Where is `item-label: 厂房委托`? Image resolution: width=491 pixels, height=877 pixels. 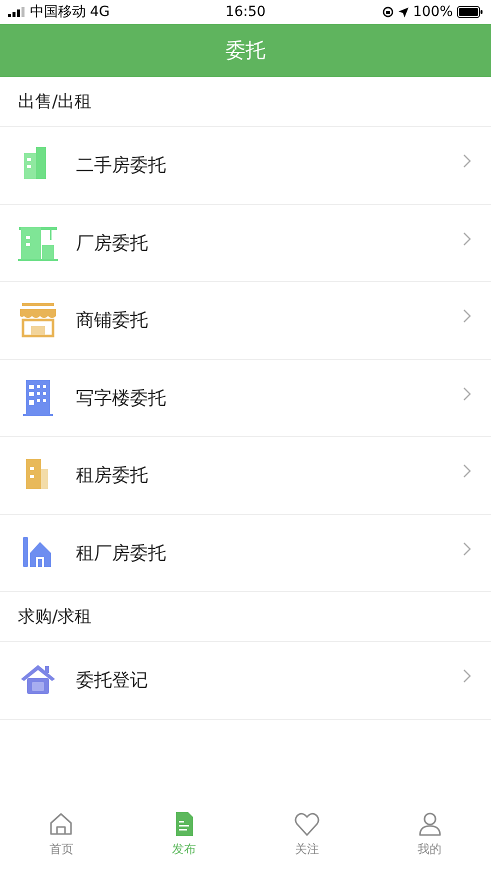 item-label: 厂房委托 is located at coordinates (112, 243).